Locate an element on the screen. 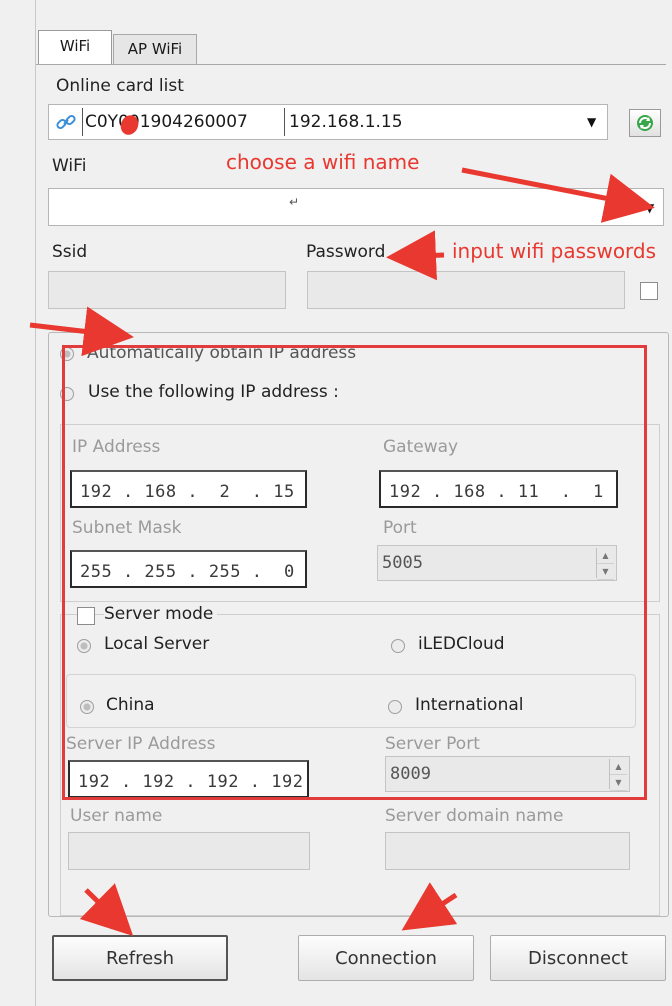 The width and height of the screenshot is (672, 1006). arrow-to-ip-group is located at coordinates (81, 331).